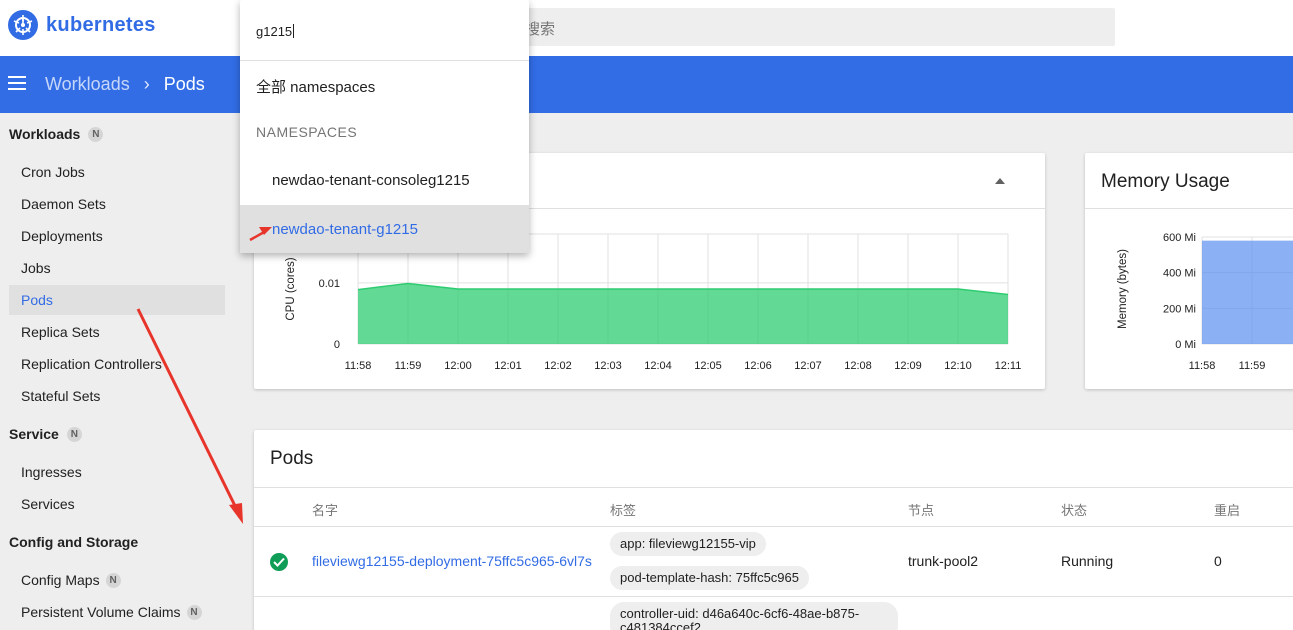 The width and height of the screenshot is (1293, 630). What do you see at coordinates (101, 24) in the screenshot?
I see `app-name: kubernetes` at bounding box center [101, 24].